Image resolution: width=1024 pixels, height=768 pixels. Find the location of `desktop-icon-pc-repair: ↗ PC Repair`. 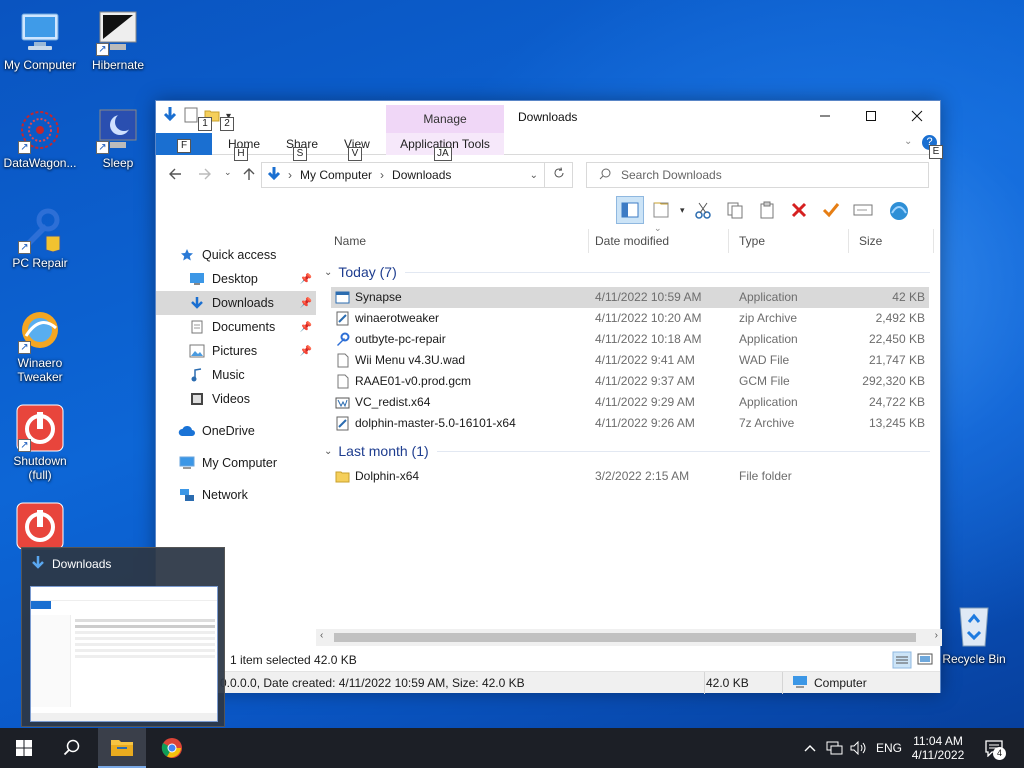

desktop-icon-pc-repair: ↗ PC Repair is located at coordinates (40, 238).